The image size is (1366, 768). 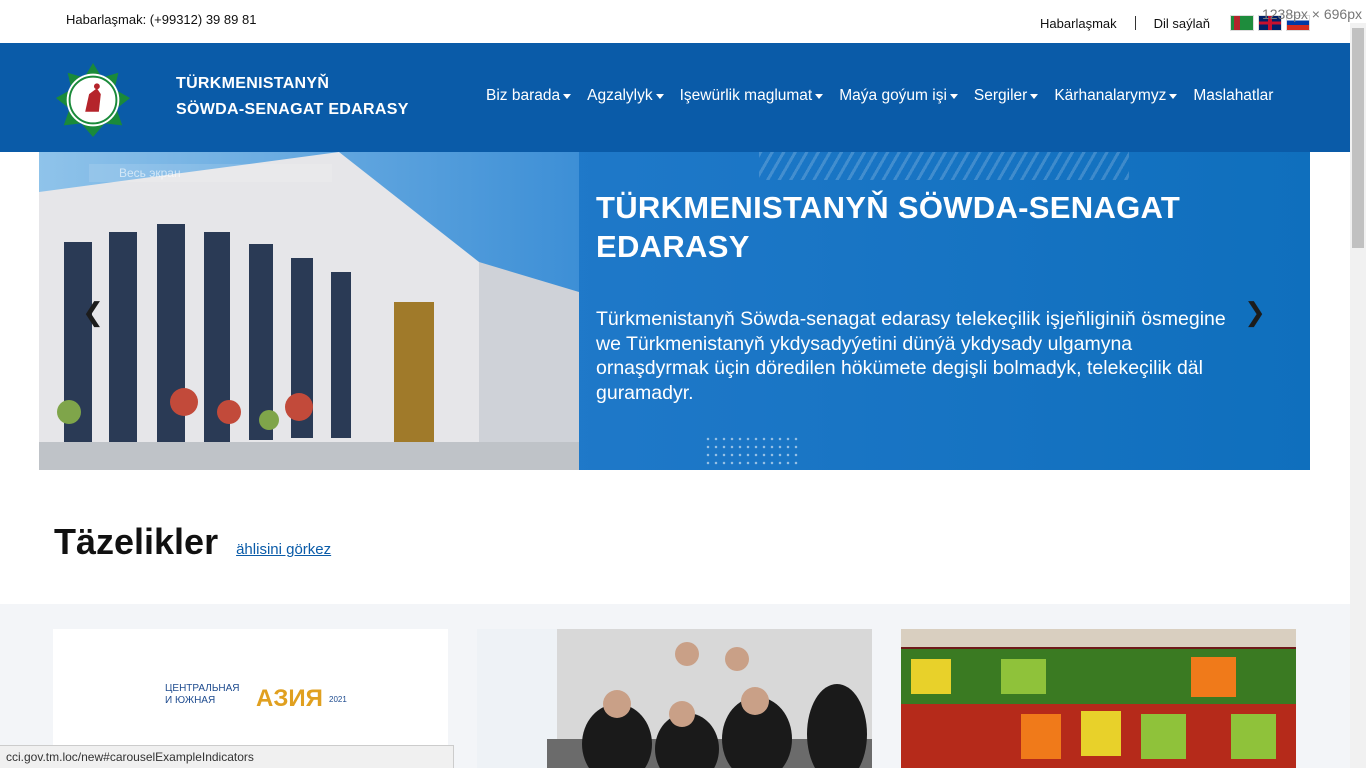 I want to click on see-all-link: ählisini görkez, so click(x=283, y=549).